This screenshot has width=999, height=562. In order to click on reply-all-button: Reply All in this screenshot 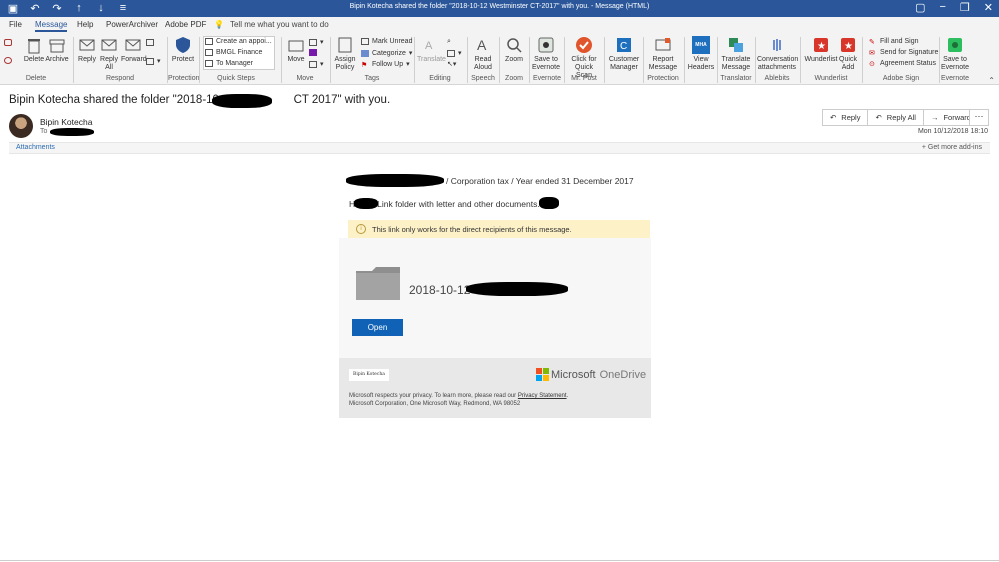, I will do `click(109, 54)`.